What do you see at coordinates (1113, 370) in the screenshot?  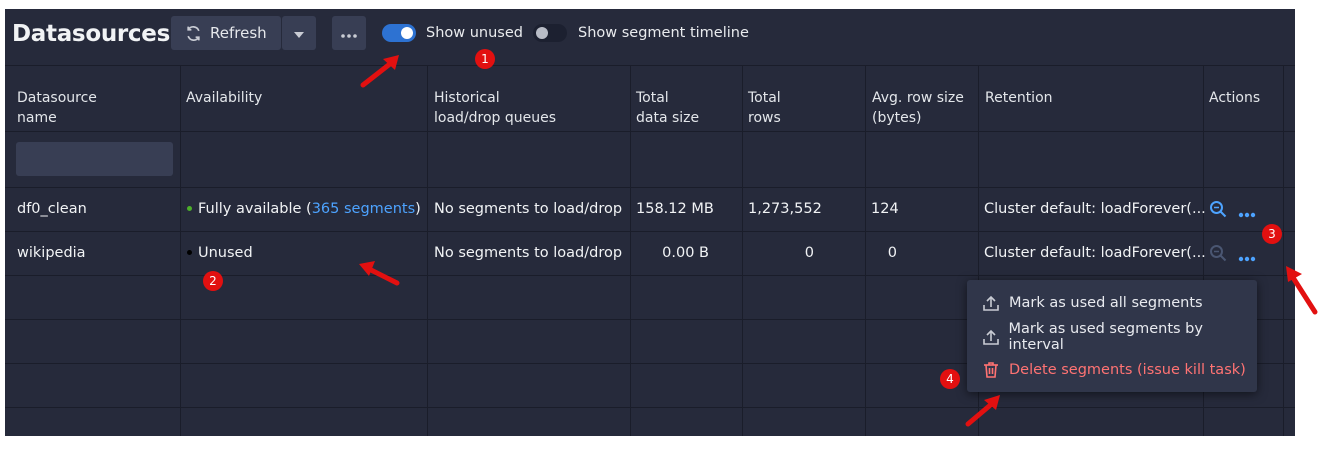 I see `menu-item-delete-segments: Delete segments (issue kill task)` at bounding box center [1113, 370].